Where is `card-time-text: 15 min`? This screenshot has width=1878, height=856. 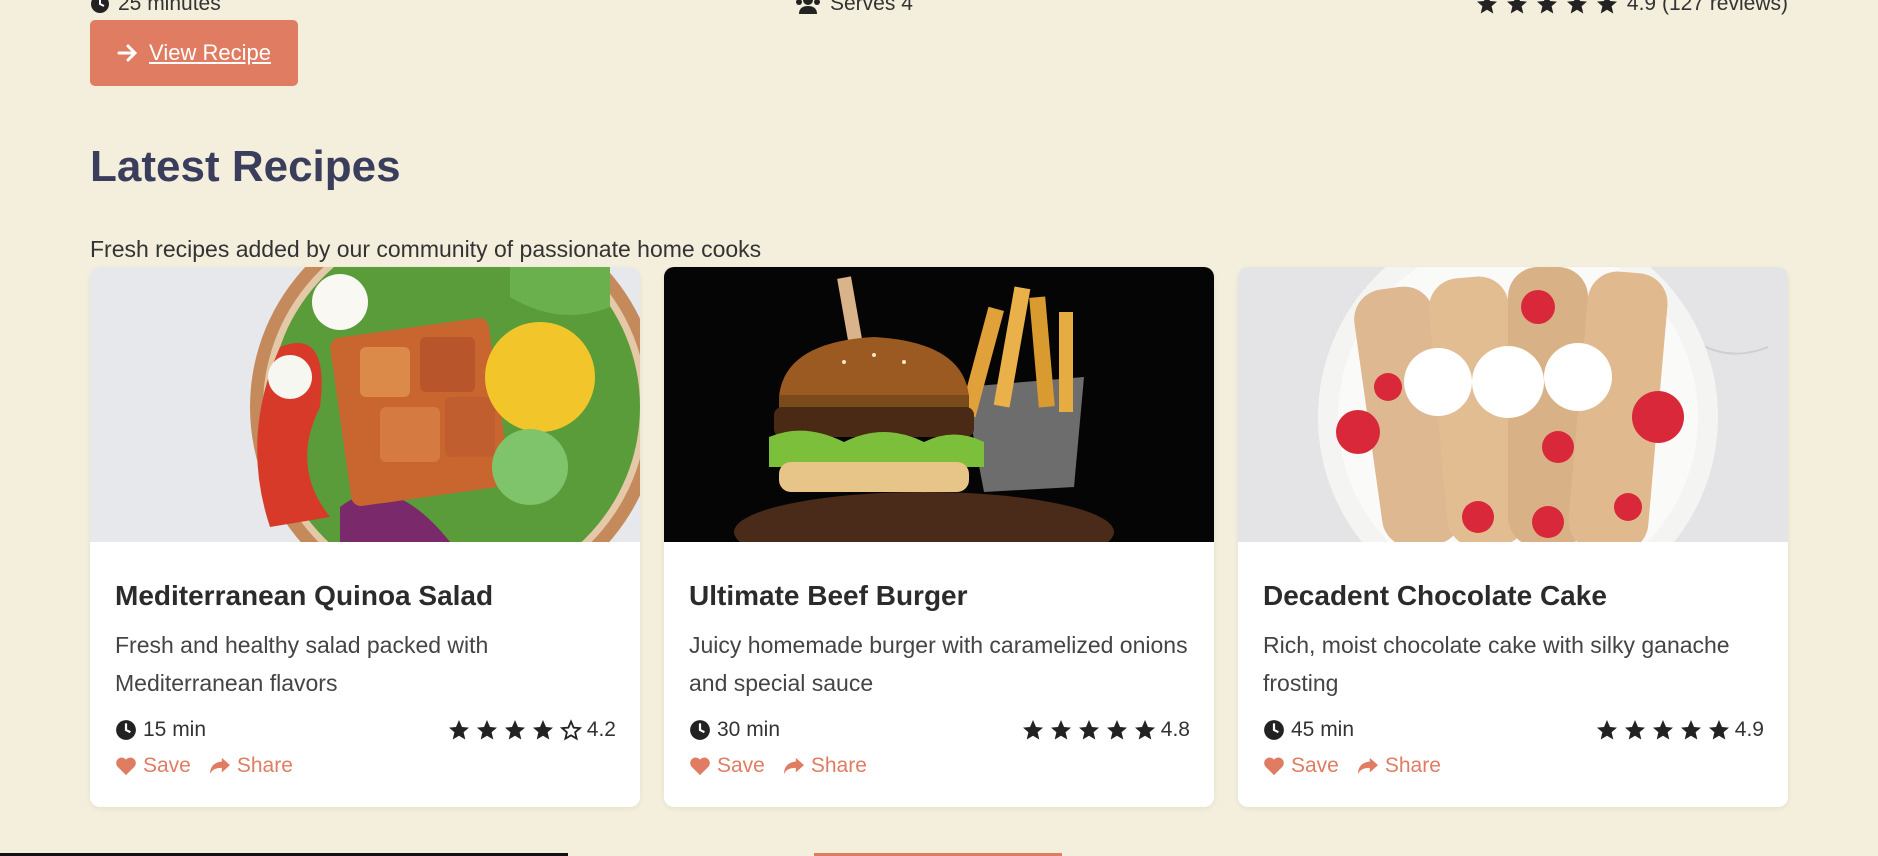
card-time-text: 15 min is located at coordinates (175, 729).